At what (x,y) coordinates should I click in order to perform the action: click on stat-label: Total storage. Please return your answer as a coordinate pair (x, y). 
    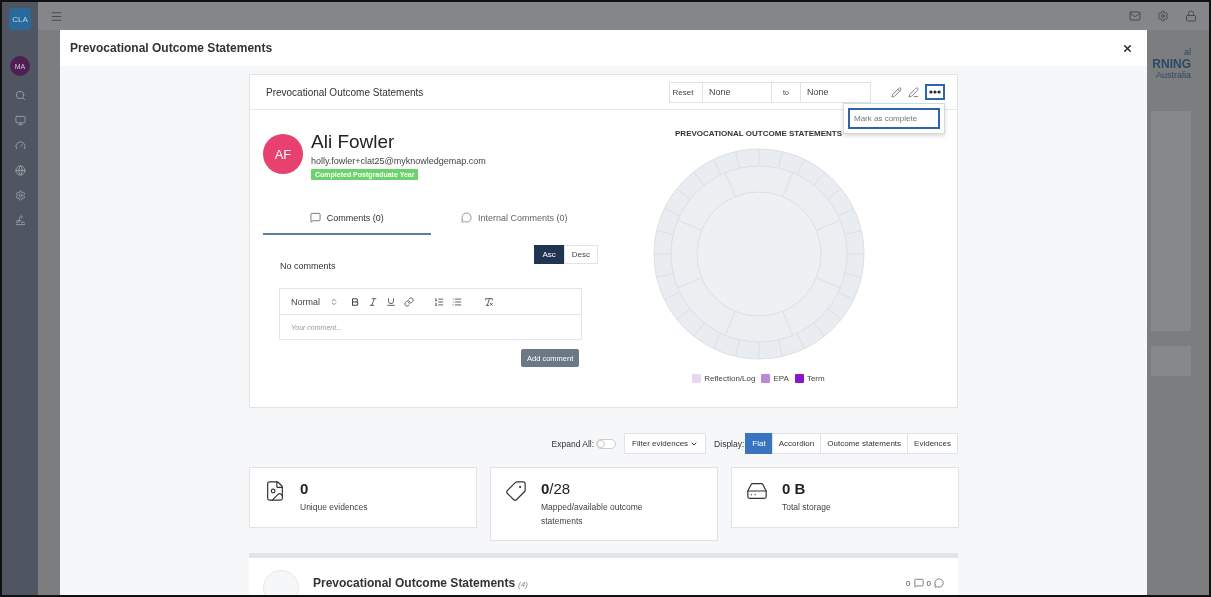
    Looking at the image, I should click on (807, 507).